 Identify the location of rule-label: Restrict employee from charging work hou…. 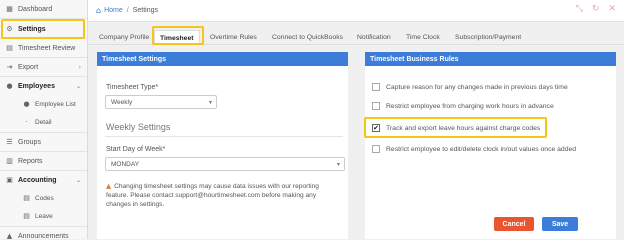
(470, 106).